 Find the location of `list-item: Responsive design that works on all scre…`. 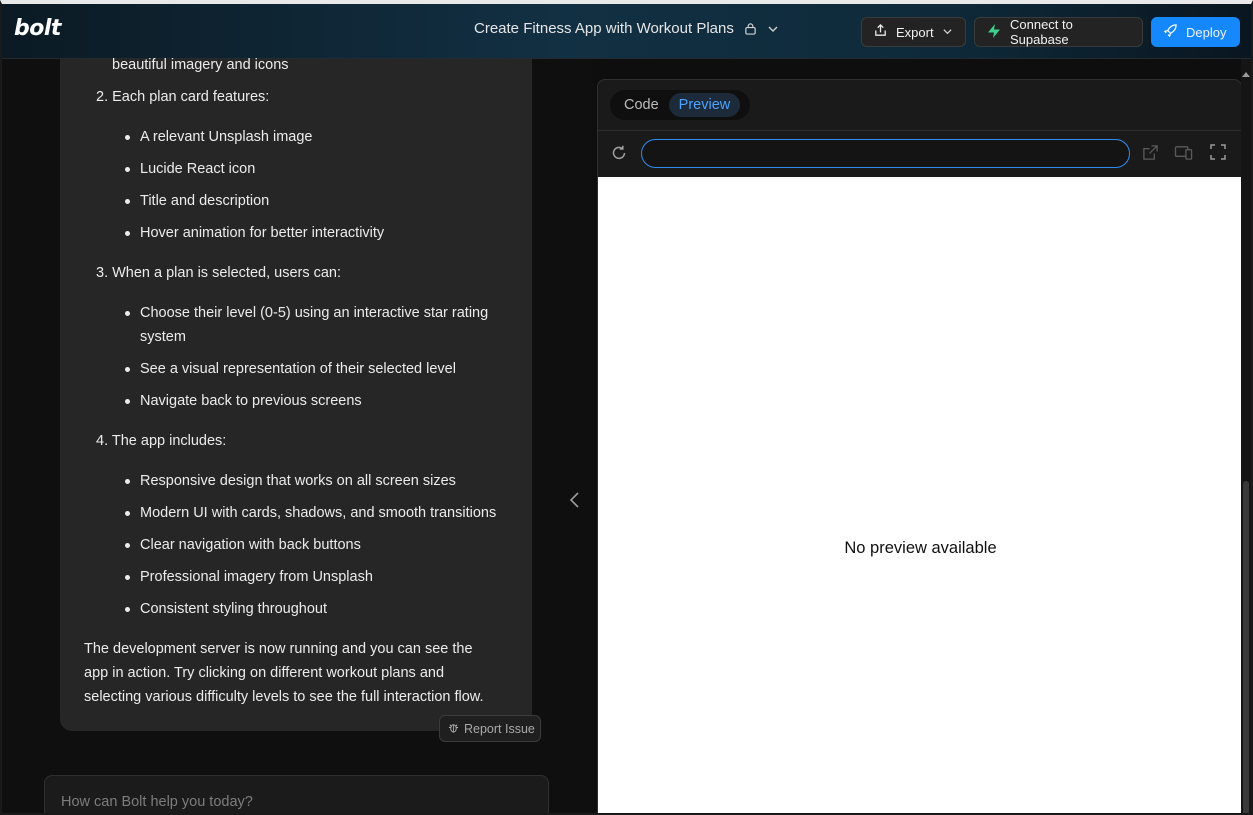

list-item: Responsive design that works on all scre… is located at coordinates (290, 481).